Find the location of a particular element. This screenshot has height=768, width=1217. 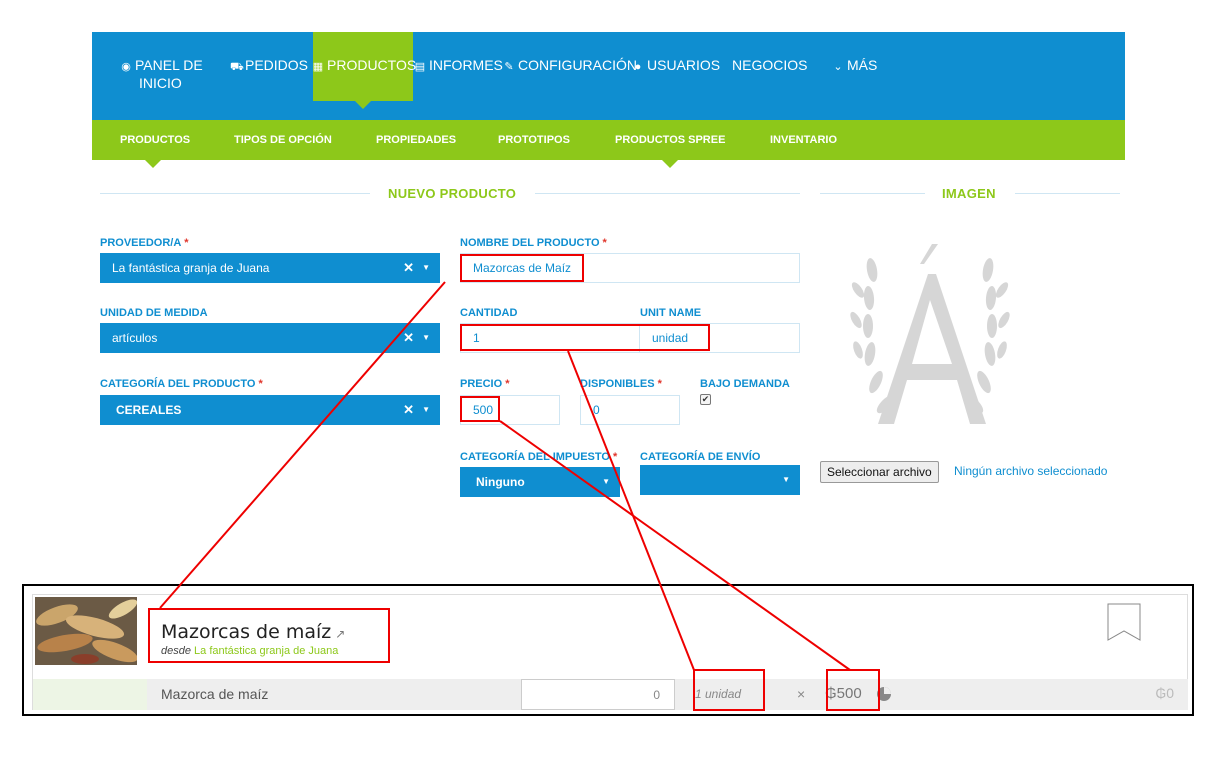

category-select: CEREALES ✕ ▼ is located at coordinates (270, 410).